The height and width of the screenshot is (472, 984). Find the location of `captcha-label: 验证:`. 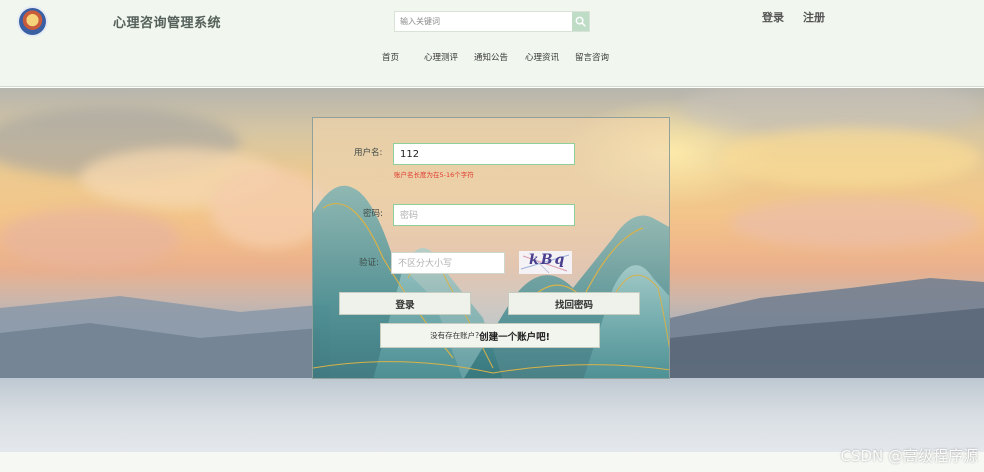

captcha-label: 验证: is located at coordinates (369, 263).